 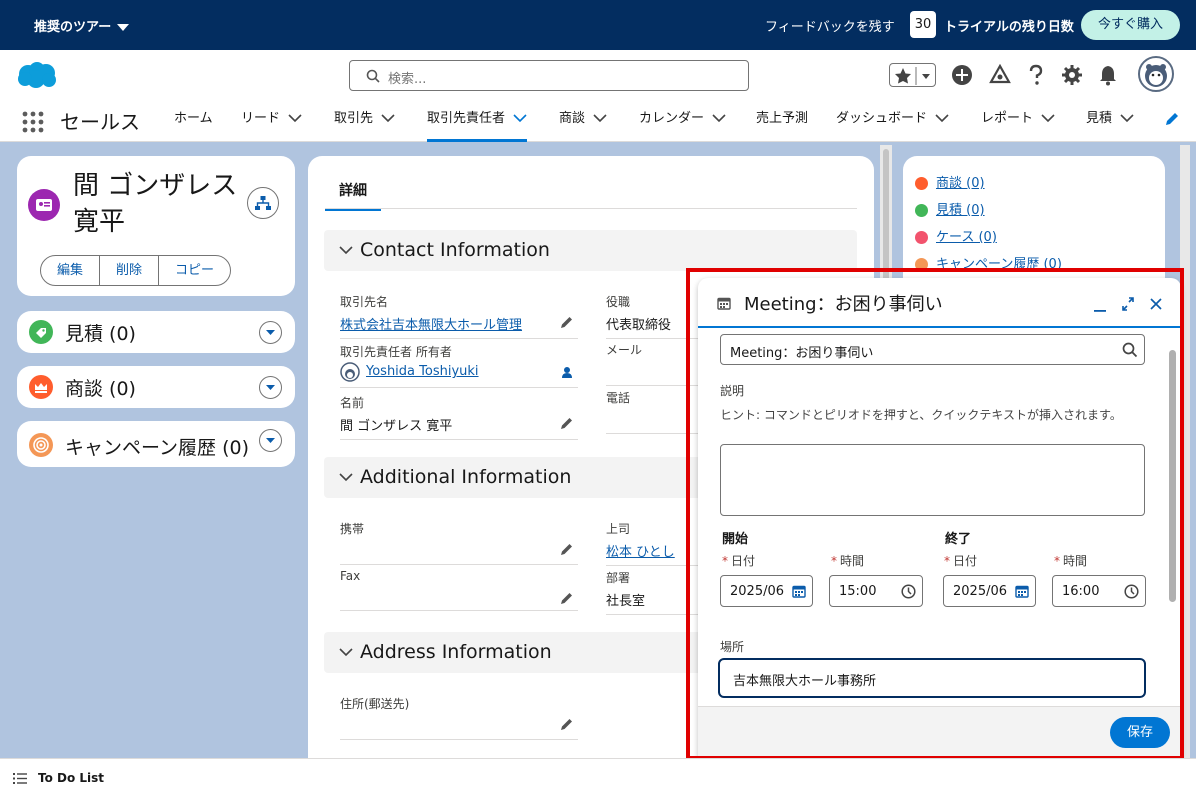 I want to click on related-list-quotes: 見積 (0), so click(x=156, y=332).